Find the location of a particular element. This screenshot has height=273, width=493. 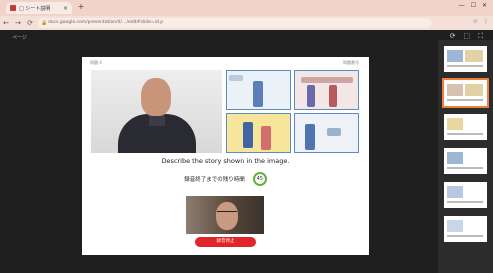

browser-tab-bar: □ シート説明 × + — ☐ ✕ is located at coordinates (246, 8).